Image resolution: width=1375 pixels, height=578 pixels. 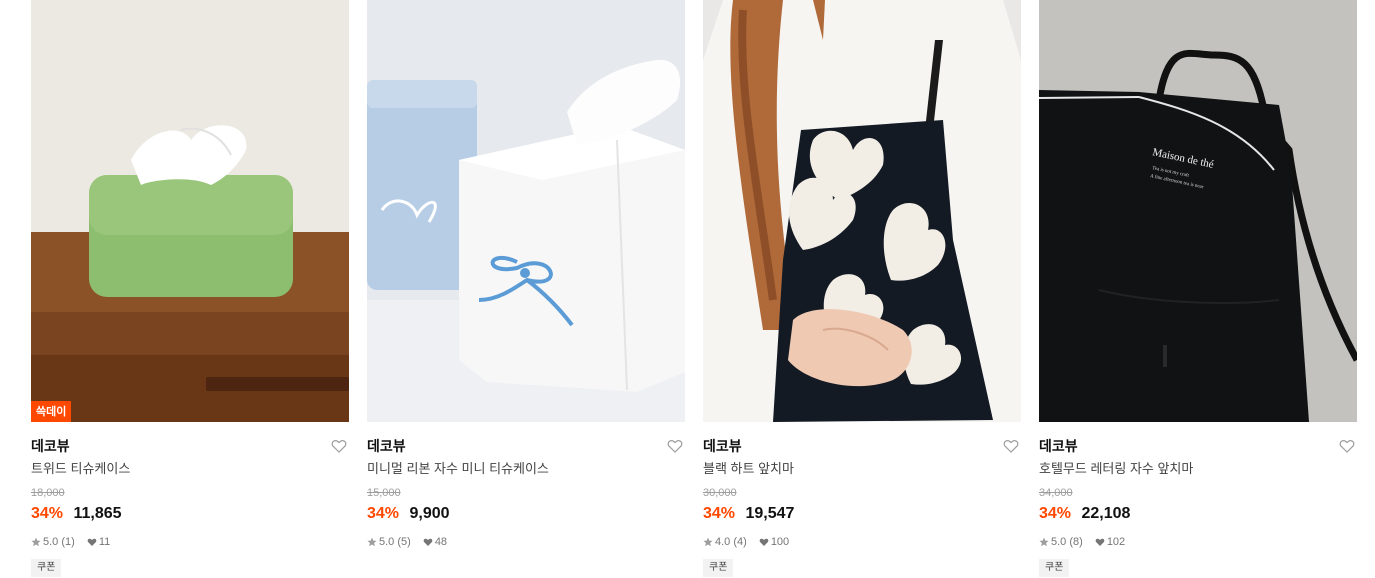 What do you see at coordinates (723, 542) in the screenshot?
I see `rating-value: 4.0` at bounding box center [723, 542].